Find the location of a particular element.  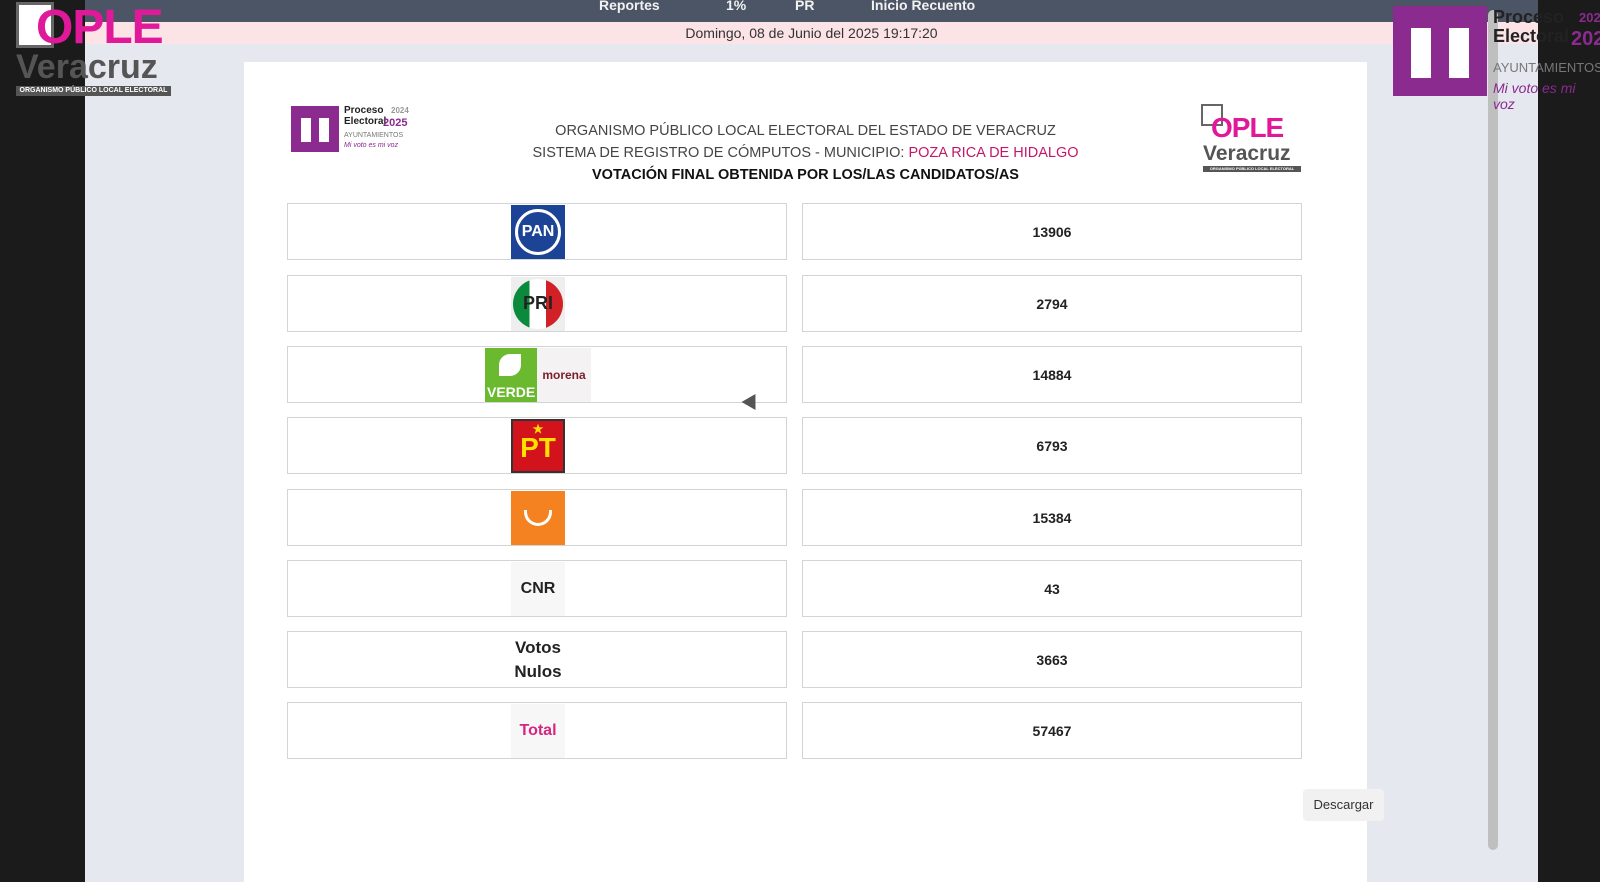

party-cell: Votos Nulos is located at coordinates (537, 659).